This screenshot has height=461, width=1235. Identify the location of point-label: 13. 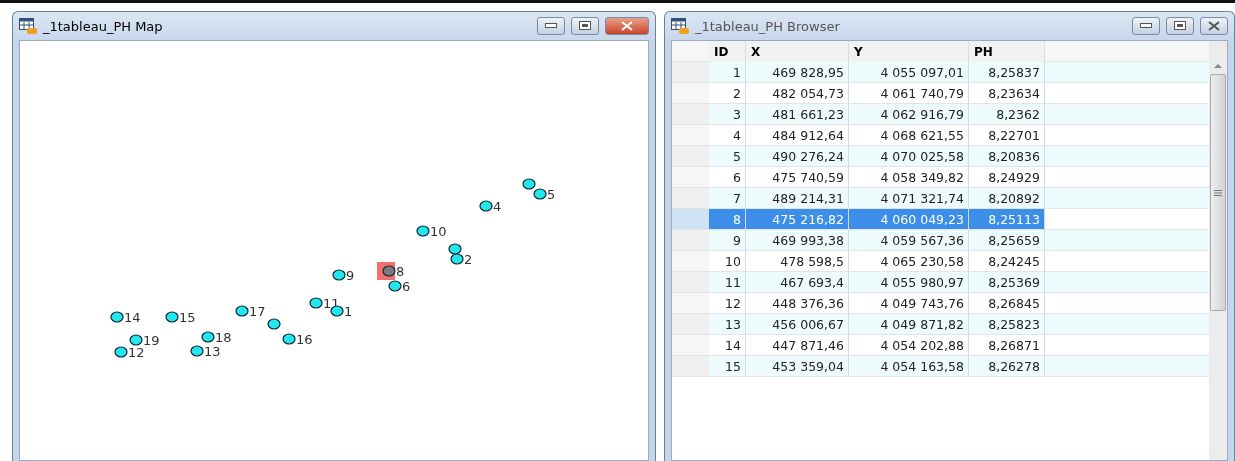
(212, 351).